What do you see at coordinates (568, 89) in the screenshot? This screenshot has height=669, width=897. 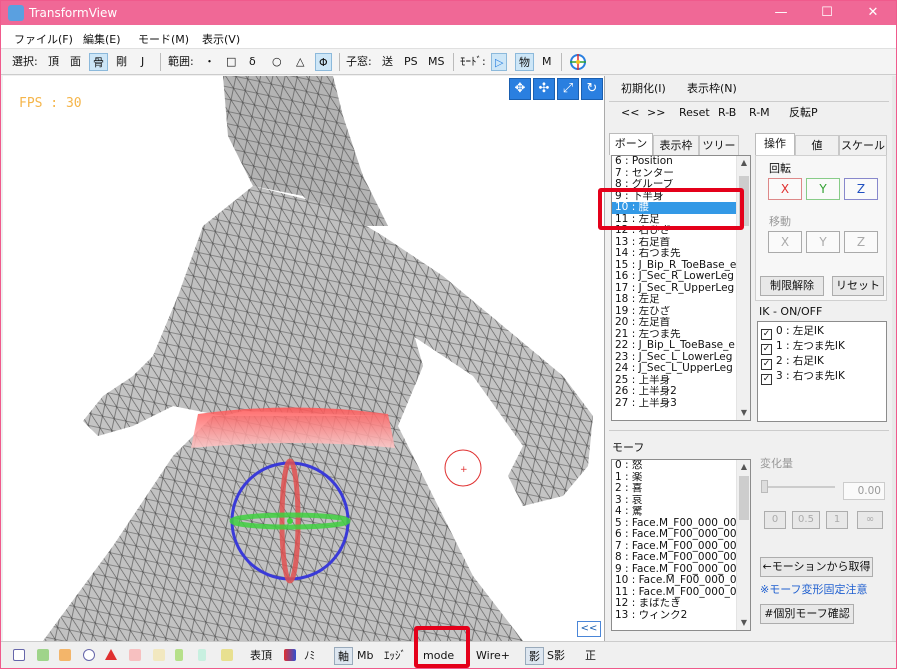 I see `scale-arrow-icon: ⤢` at bounding box center [568, 89].